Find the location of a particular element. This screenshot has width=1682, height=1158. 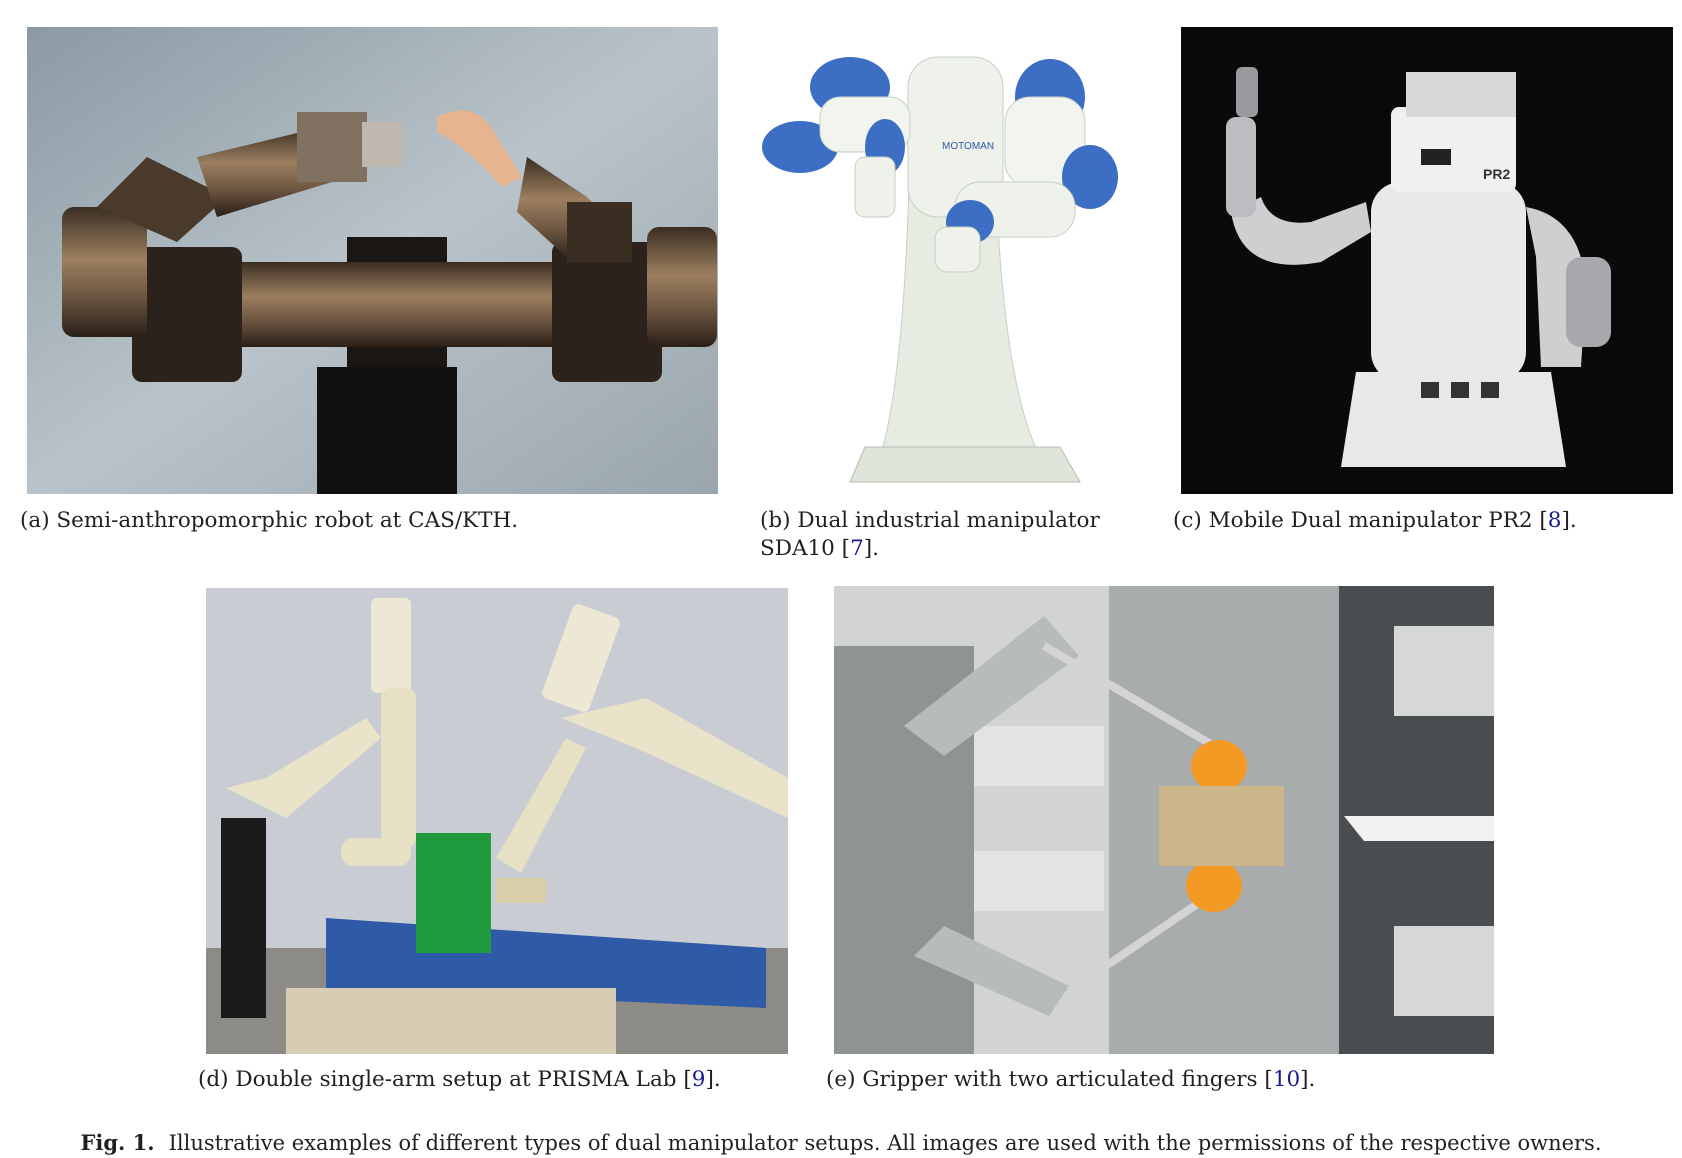

pr2-logo-text: PR2 is located at coordinates (1496, 174).